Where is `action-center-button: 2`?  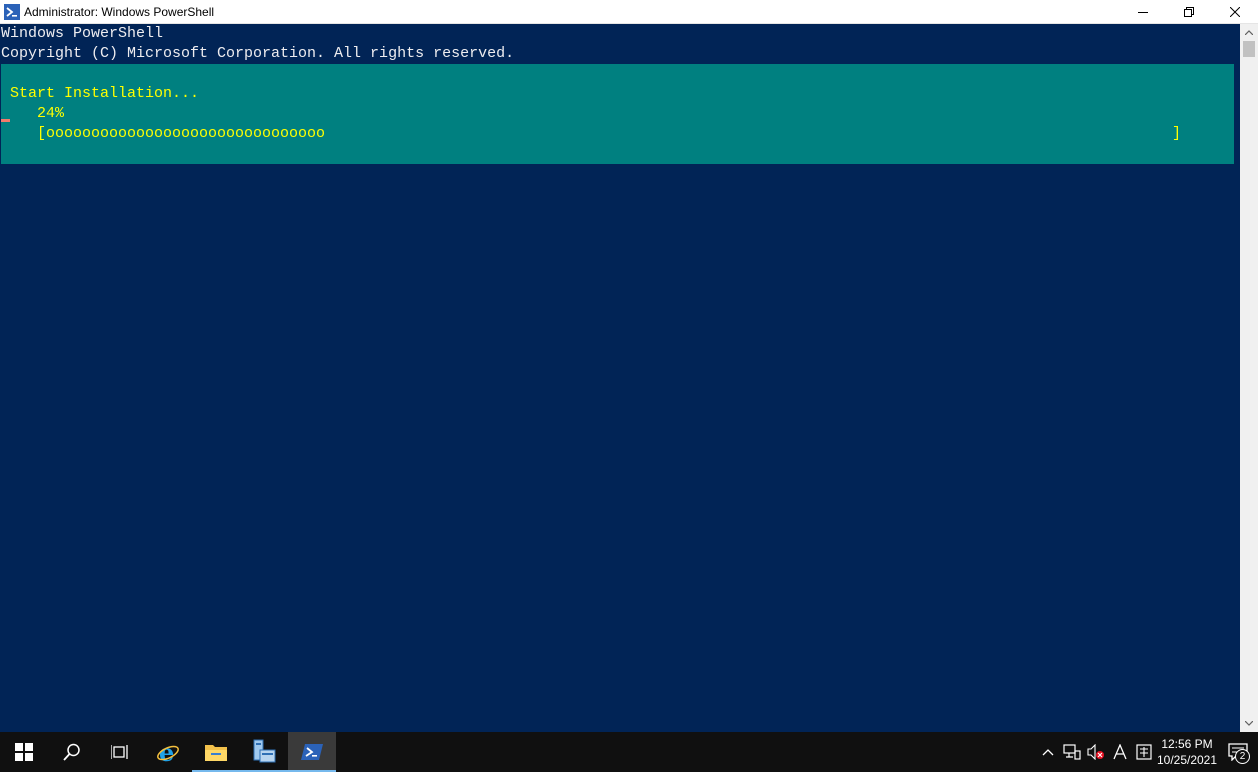 action-center-button: 2 is located at coordinates (1238, 752).